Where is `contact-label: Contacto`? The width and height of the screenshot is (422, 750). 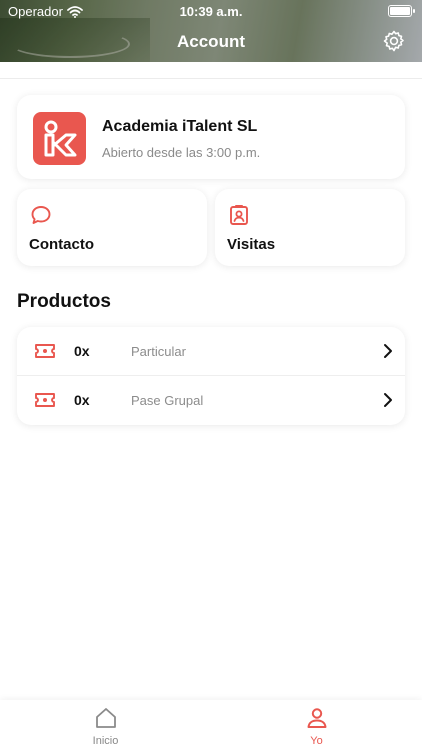 contact-label: Contacto is located at coordinates (61, 244).